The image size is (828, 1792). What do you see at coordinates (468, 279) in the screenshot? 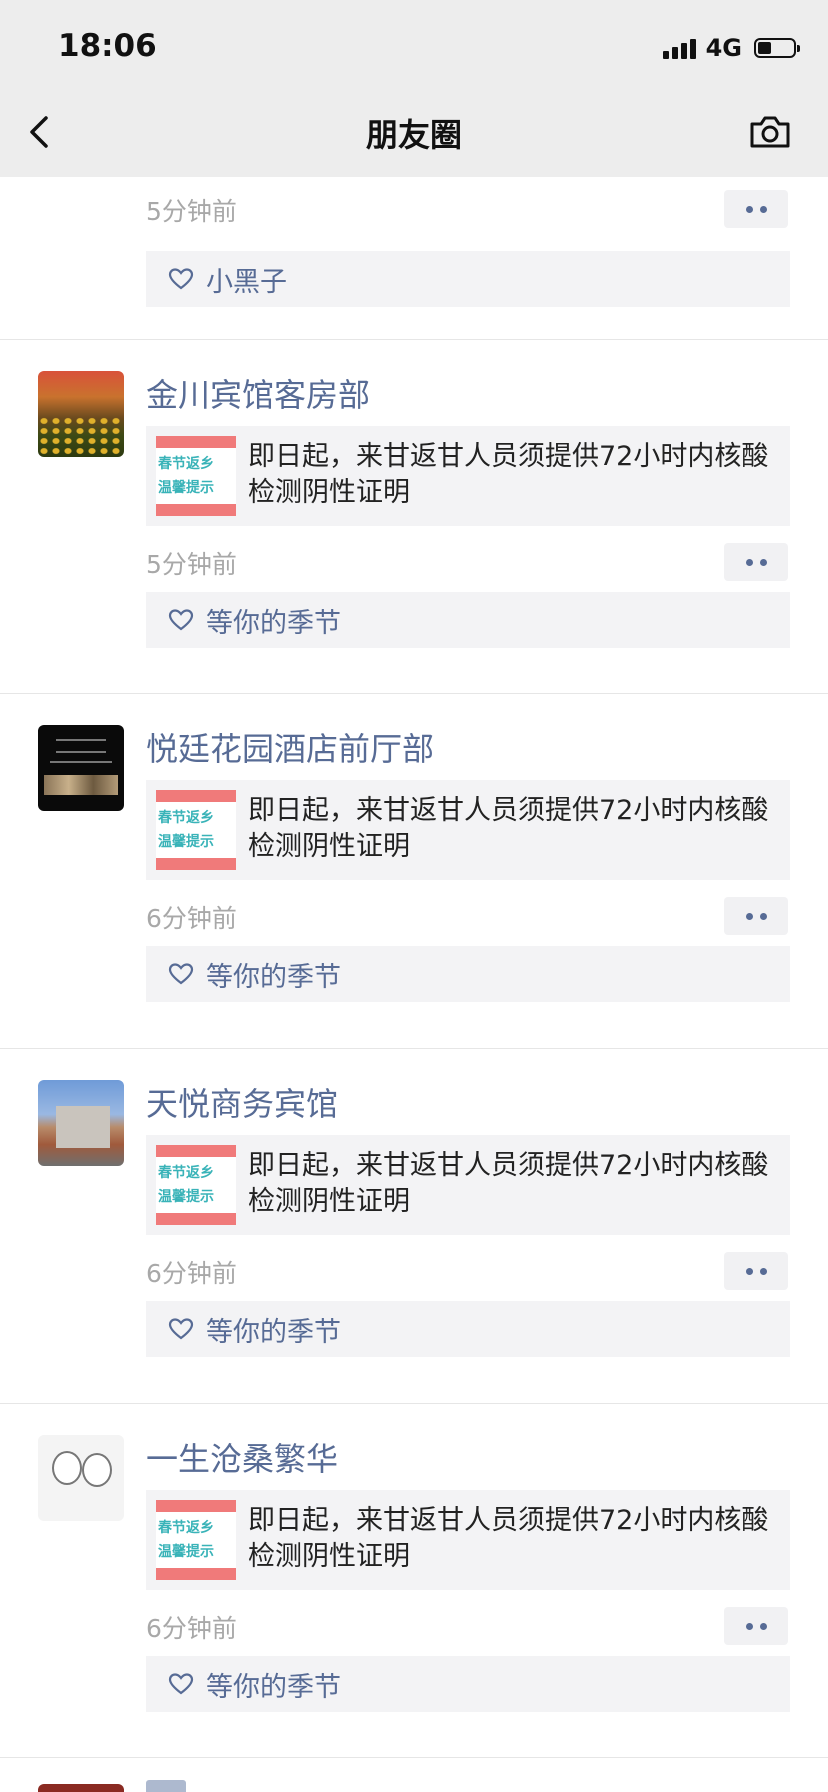
I see `likes-bar: 小黑子` at bounding box center [468, 279].